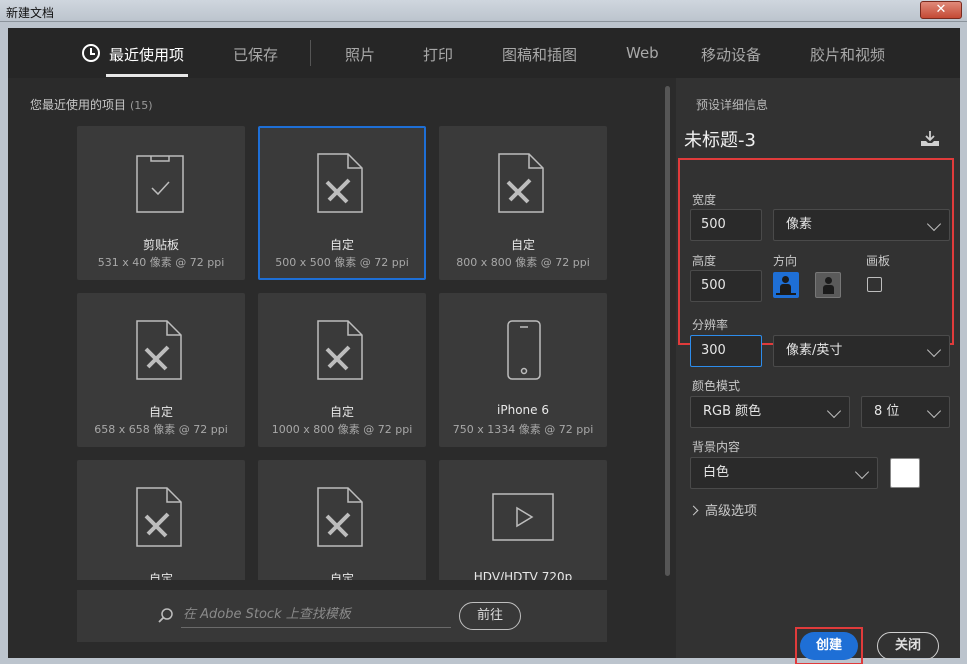 Image resolution: width=967 pixels, height=664 pixels. Describe the element at coordinates (716, 385) in the screenshot. I see `color-mode-label: 颜色模式` at that location.